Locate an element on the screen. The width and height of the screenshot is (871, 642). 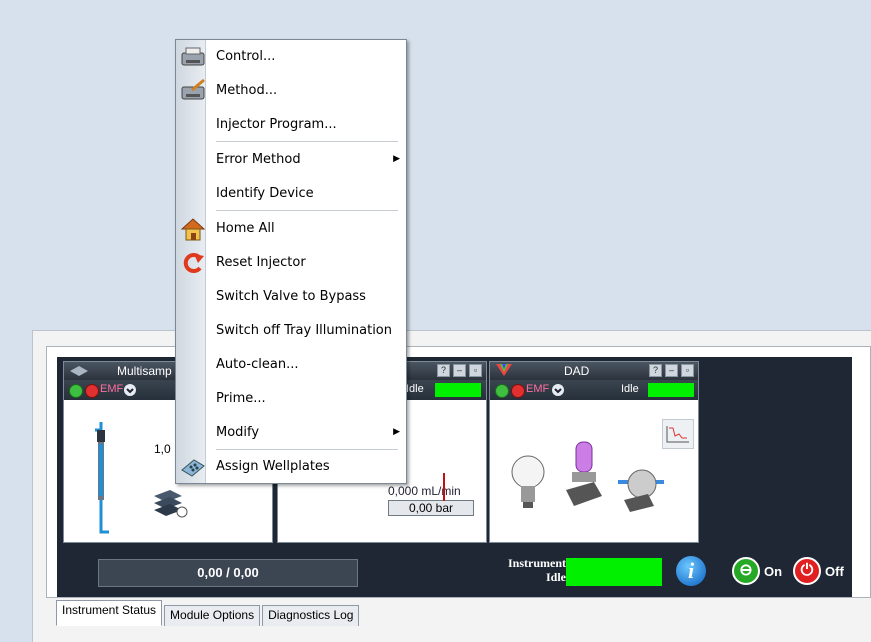
flow-cell-icon is located at coordinates (641, 489).